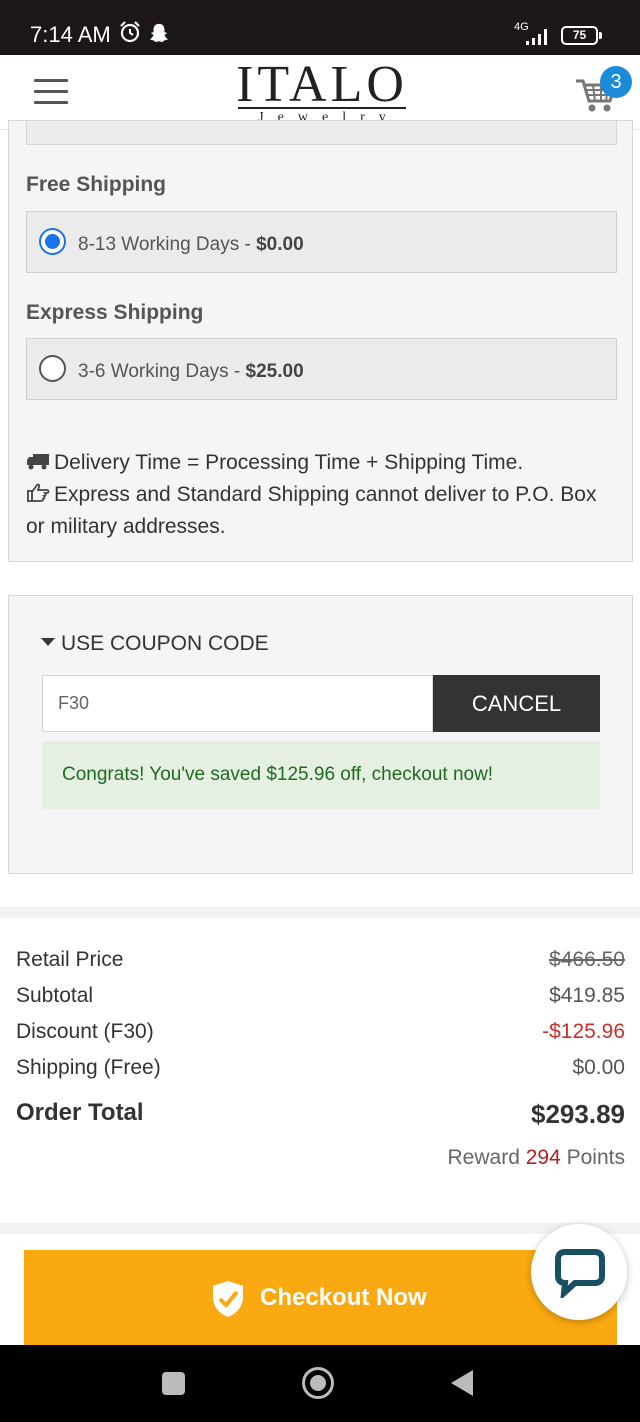  What do you see at coordinates (191, 371) in the screenshot?
I see `express-shipping-text: 3-6 Working Days - $25.00` at bounding box center [191, 371].